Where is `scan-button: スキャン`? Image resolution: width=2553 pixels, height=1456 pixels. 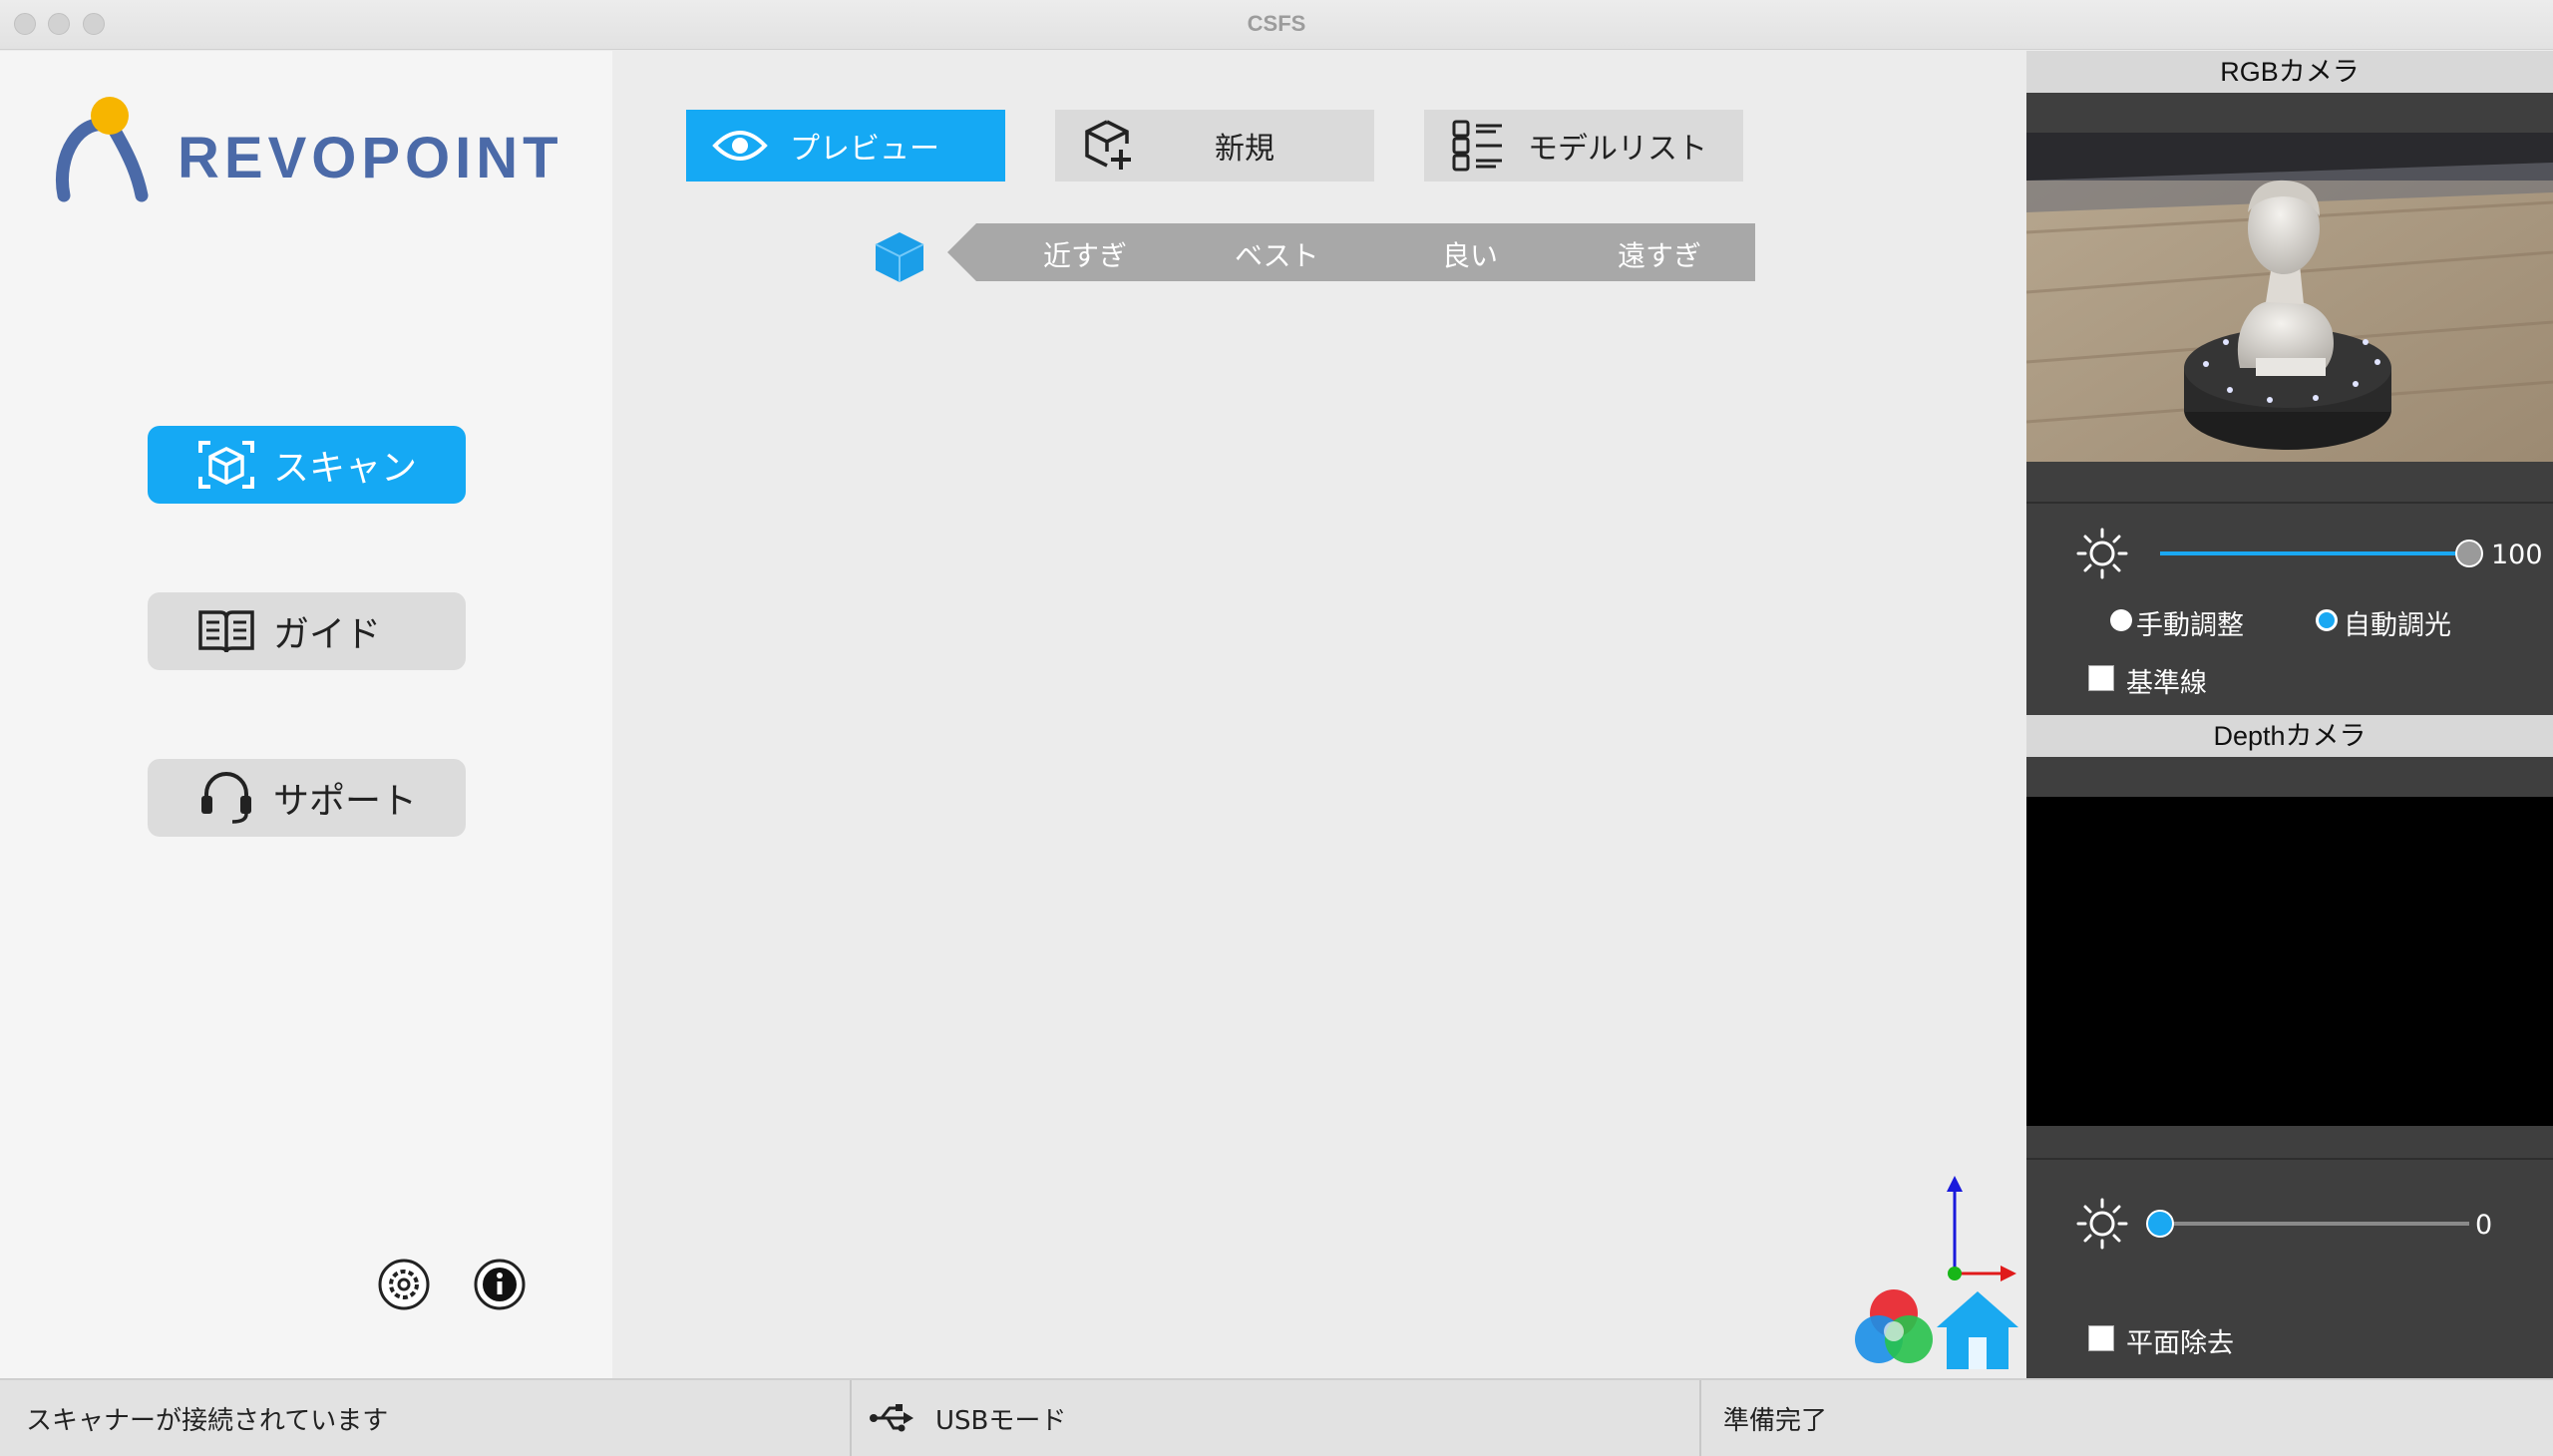
scan-button: スキャン is located at coordinates (307, 465).